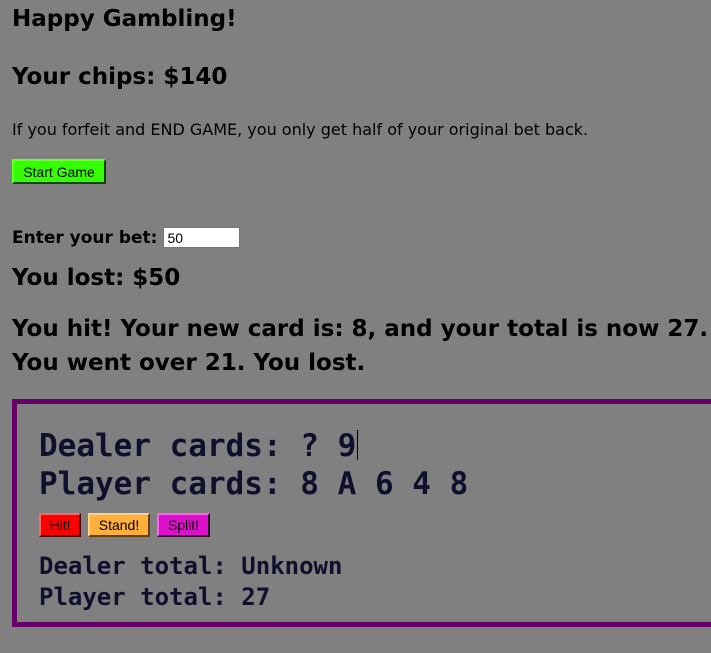  I want to click on bet-row: Enter your bet:, so click(126, 237).